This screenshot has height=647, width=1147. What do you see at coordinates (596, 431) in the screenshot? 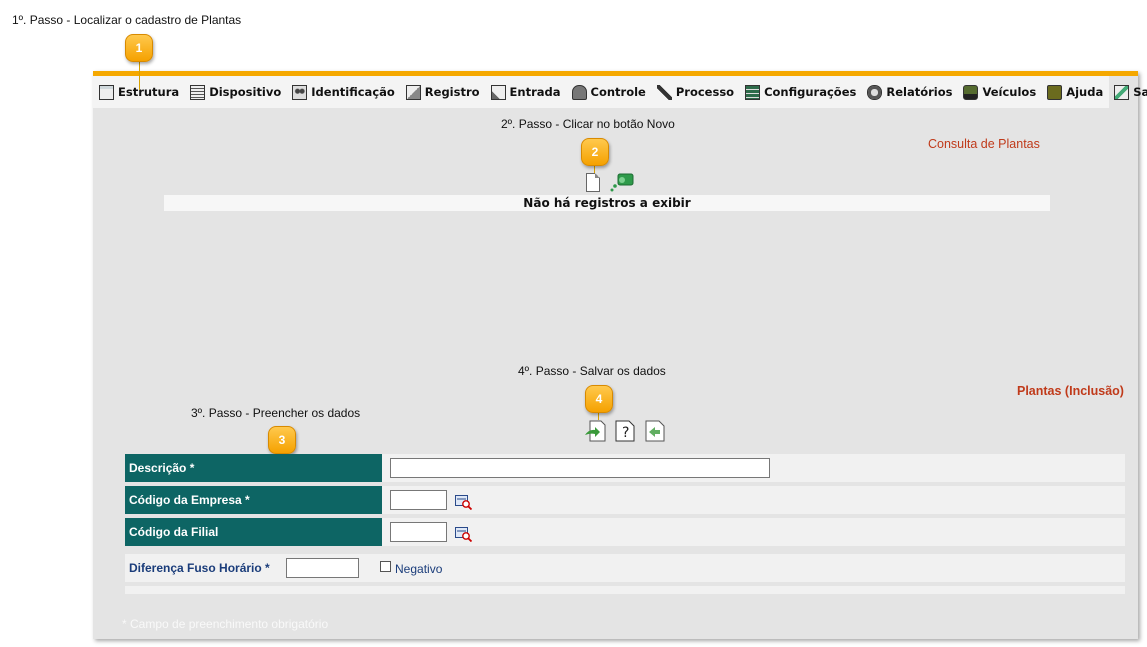
I see `save-button` at bounding box center [596, 431].